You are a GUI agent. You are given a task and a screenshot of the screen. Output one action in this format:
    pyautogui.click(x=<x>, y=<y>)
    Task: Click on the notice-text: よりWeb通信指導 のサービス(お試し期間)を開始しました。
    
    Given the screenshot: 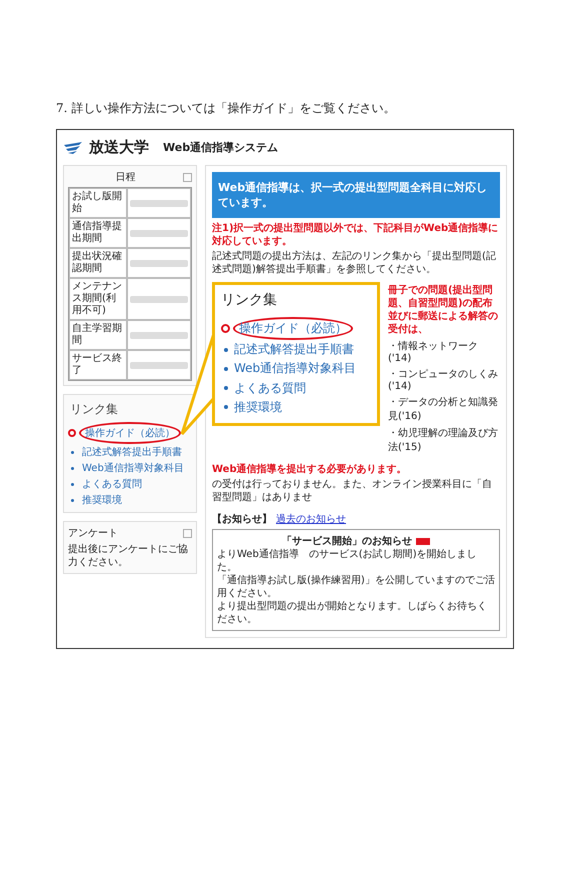 What is the action you would take?
    pyautogui.click(x=347, y=561)
    